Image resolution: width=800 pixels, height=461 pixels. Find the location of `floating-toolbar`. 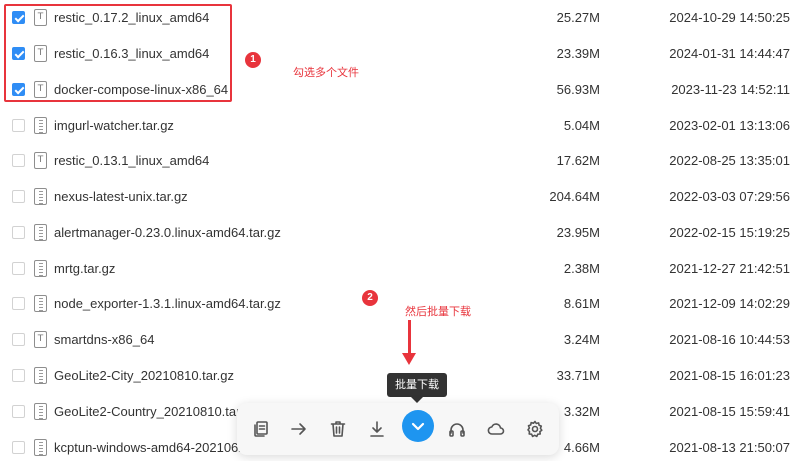

floating-toolbar is located at coordinates (398, 429).